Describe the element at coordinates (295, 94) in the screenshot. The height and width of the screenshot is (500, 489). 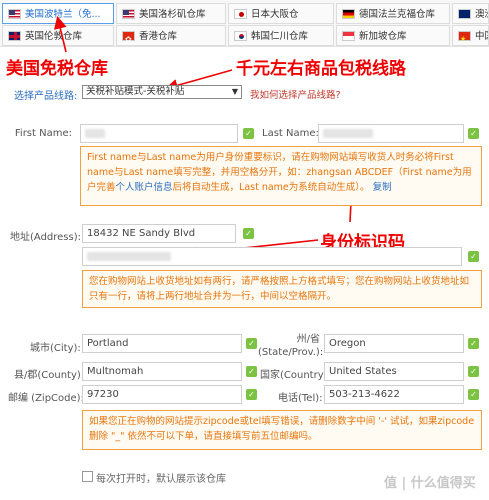
I see `route-help-link: 我如何选择产品线路?` at that location.